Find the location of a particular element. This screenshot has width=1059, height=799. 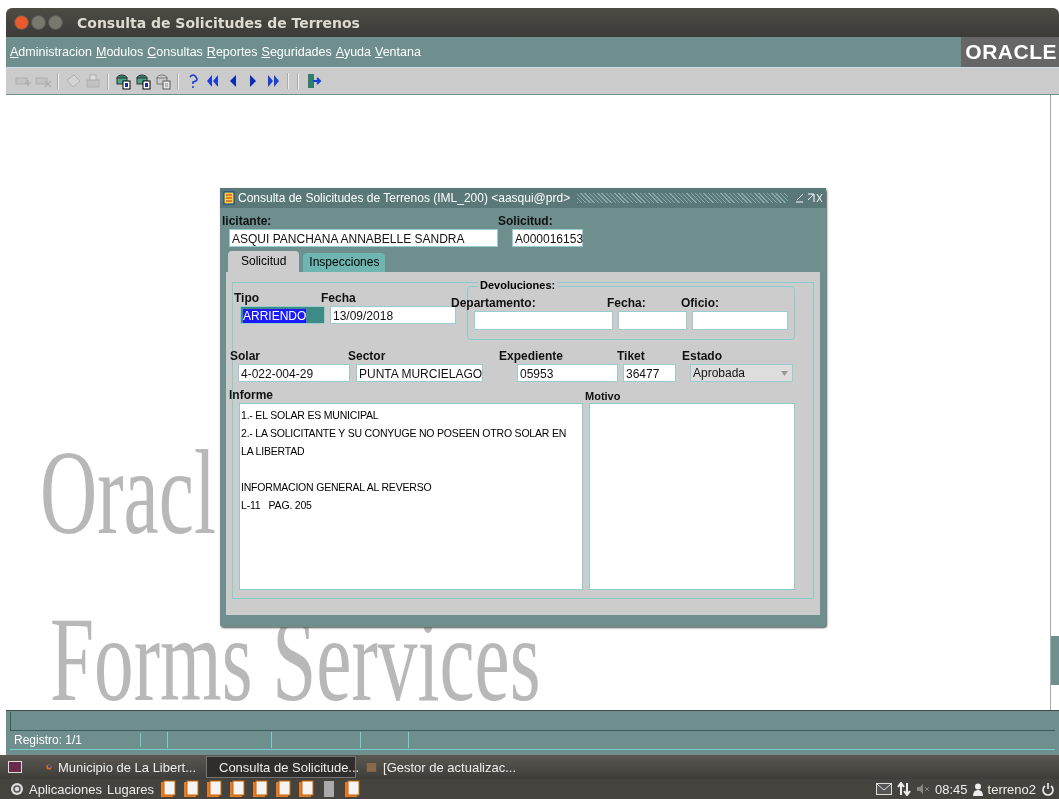

box-icon is located at coordinates (372, 767).